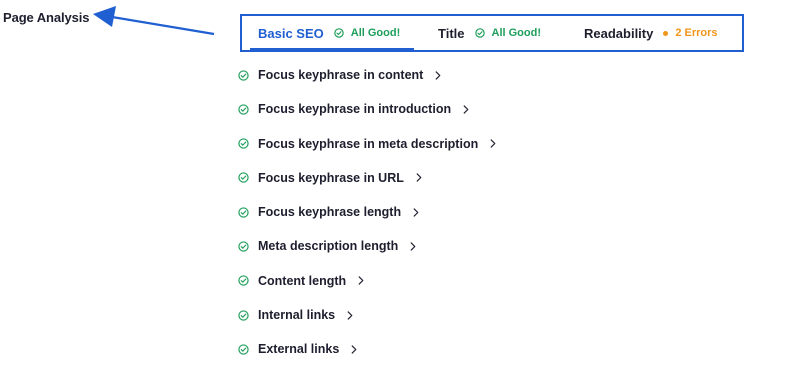 Image resolution: width=799 pixels, height=377 pixels. What do you see at coordinates (332, 49) in the screenshot?
I see `active-tab-underline` at bounding box center [332, 49].